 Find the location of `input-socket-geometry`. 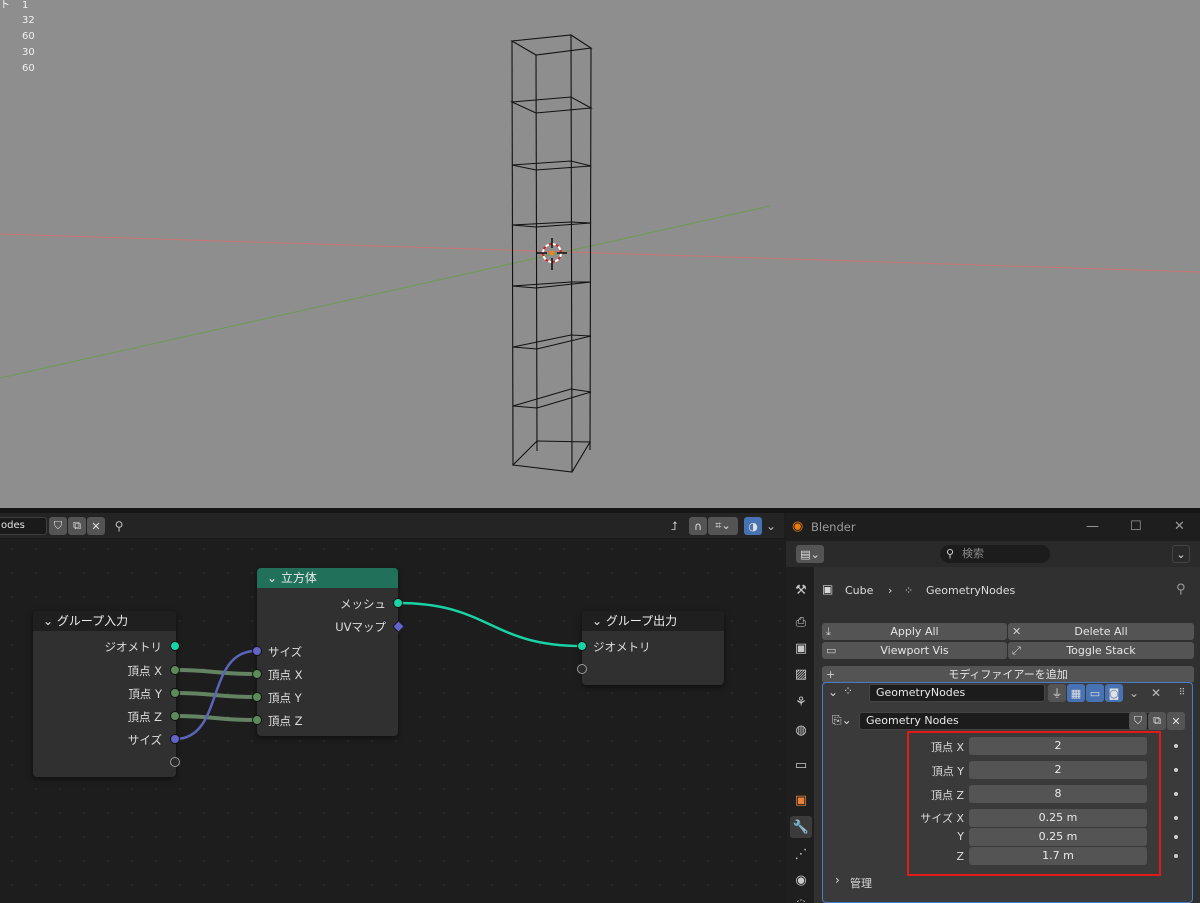

input-socket-geometry is located at coordinates (582, 646).